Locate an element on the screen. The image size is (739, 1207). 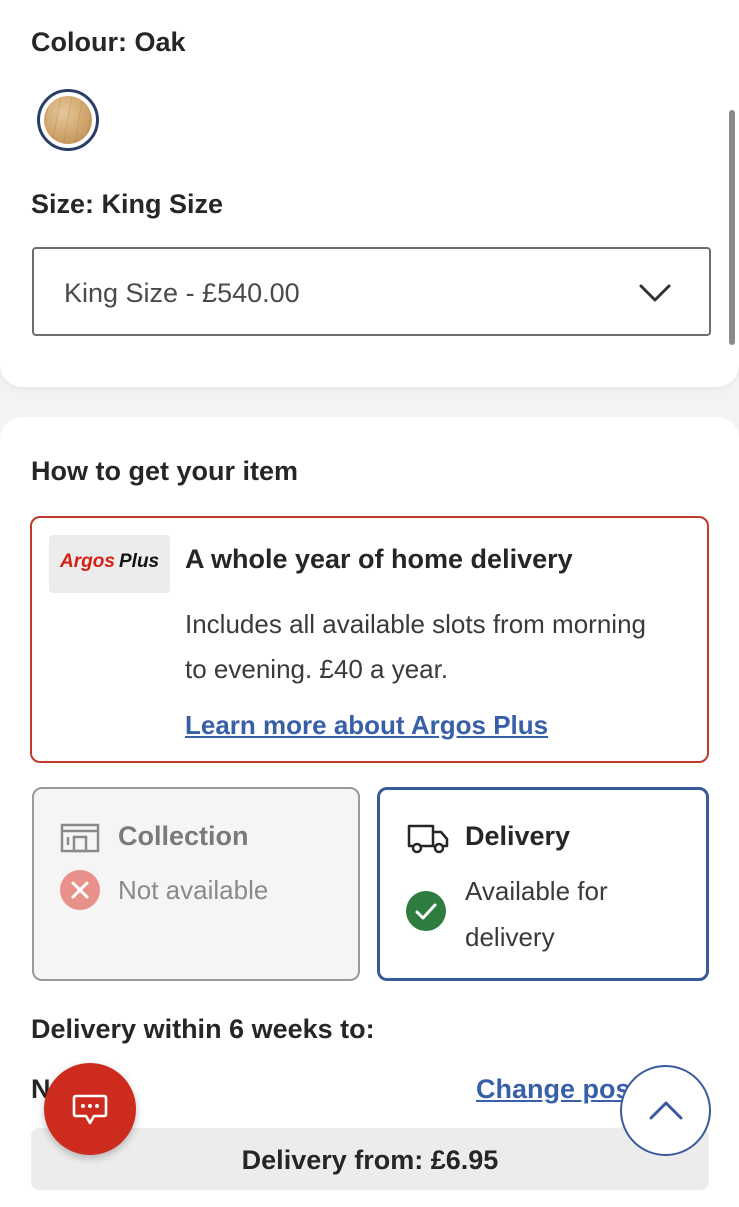
delivery-status: Available for delivery is located at coordinates (536, 914).